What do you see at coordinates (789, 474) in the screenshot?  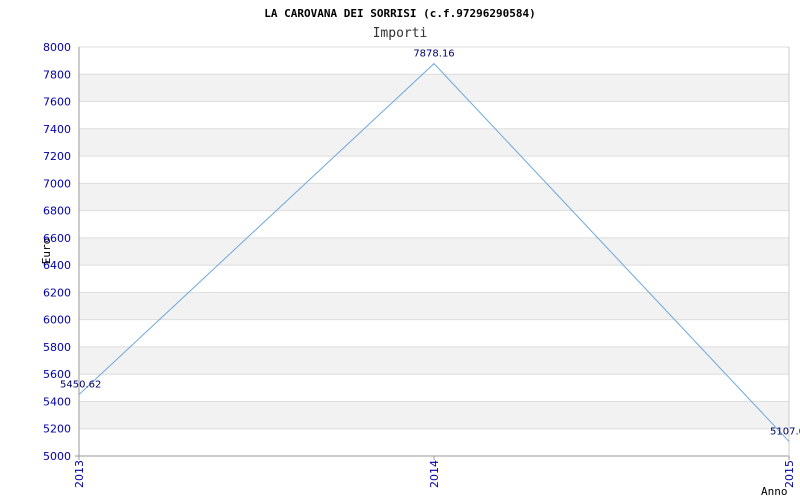 I see `x-tick-label: 2015` at bounding box center [789, 474].